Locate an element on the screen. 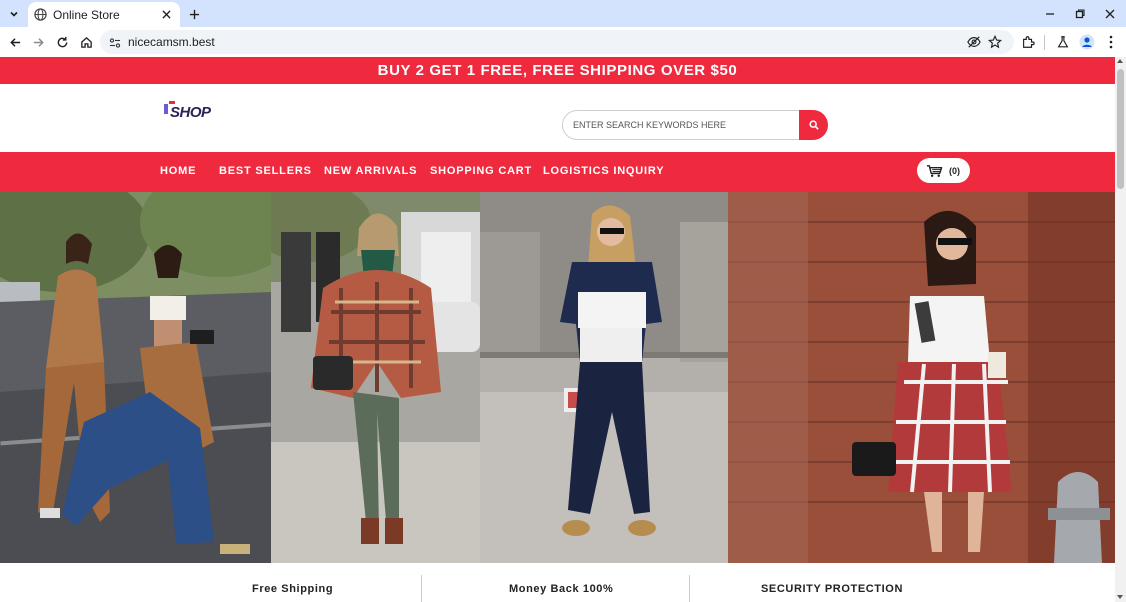 Image resolution: width=1126 pixels, height=602 pixels. arrow-right-icon is located at coordinates (38, 42).